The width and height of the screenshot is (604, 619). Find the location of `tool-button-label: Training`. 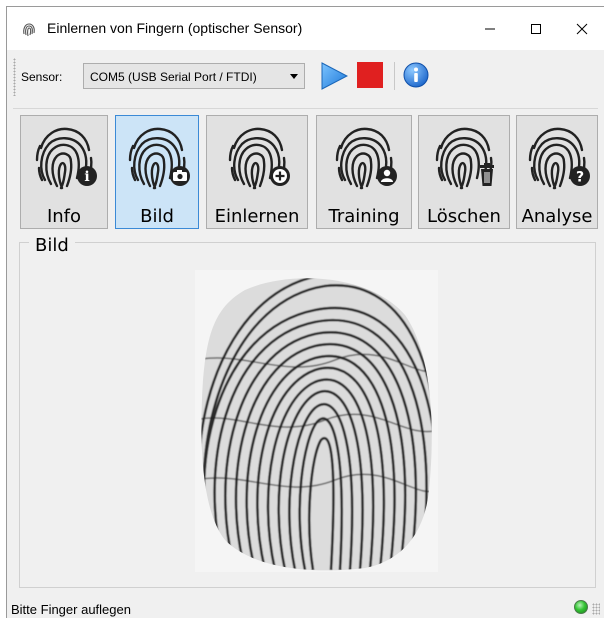

tool-button-label: Training is located at coordinates (364, 216).